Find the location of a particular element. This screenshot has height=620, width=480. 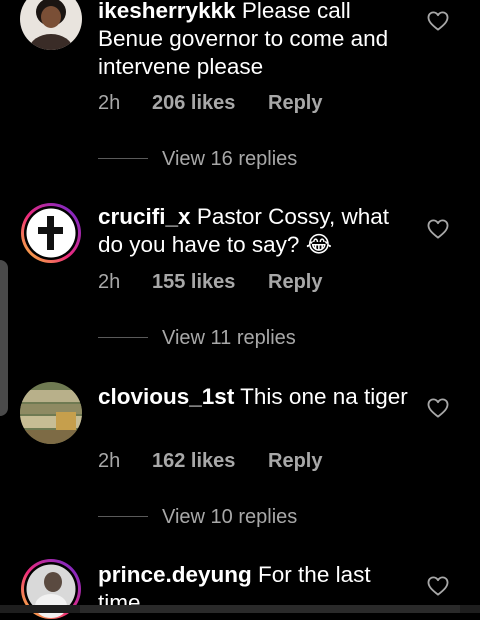

view-replies-button: View 11 replies is located at coordinates (228, 338).